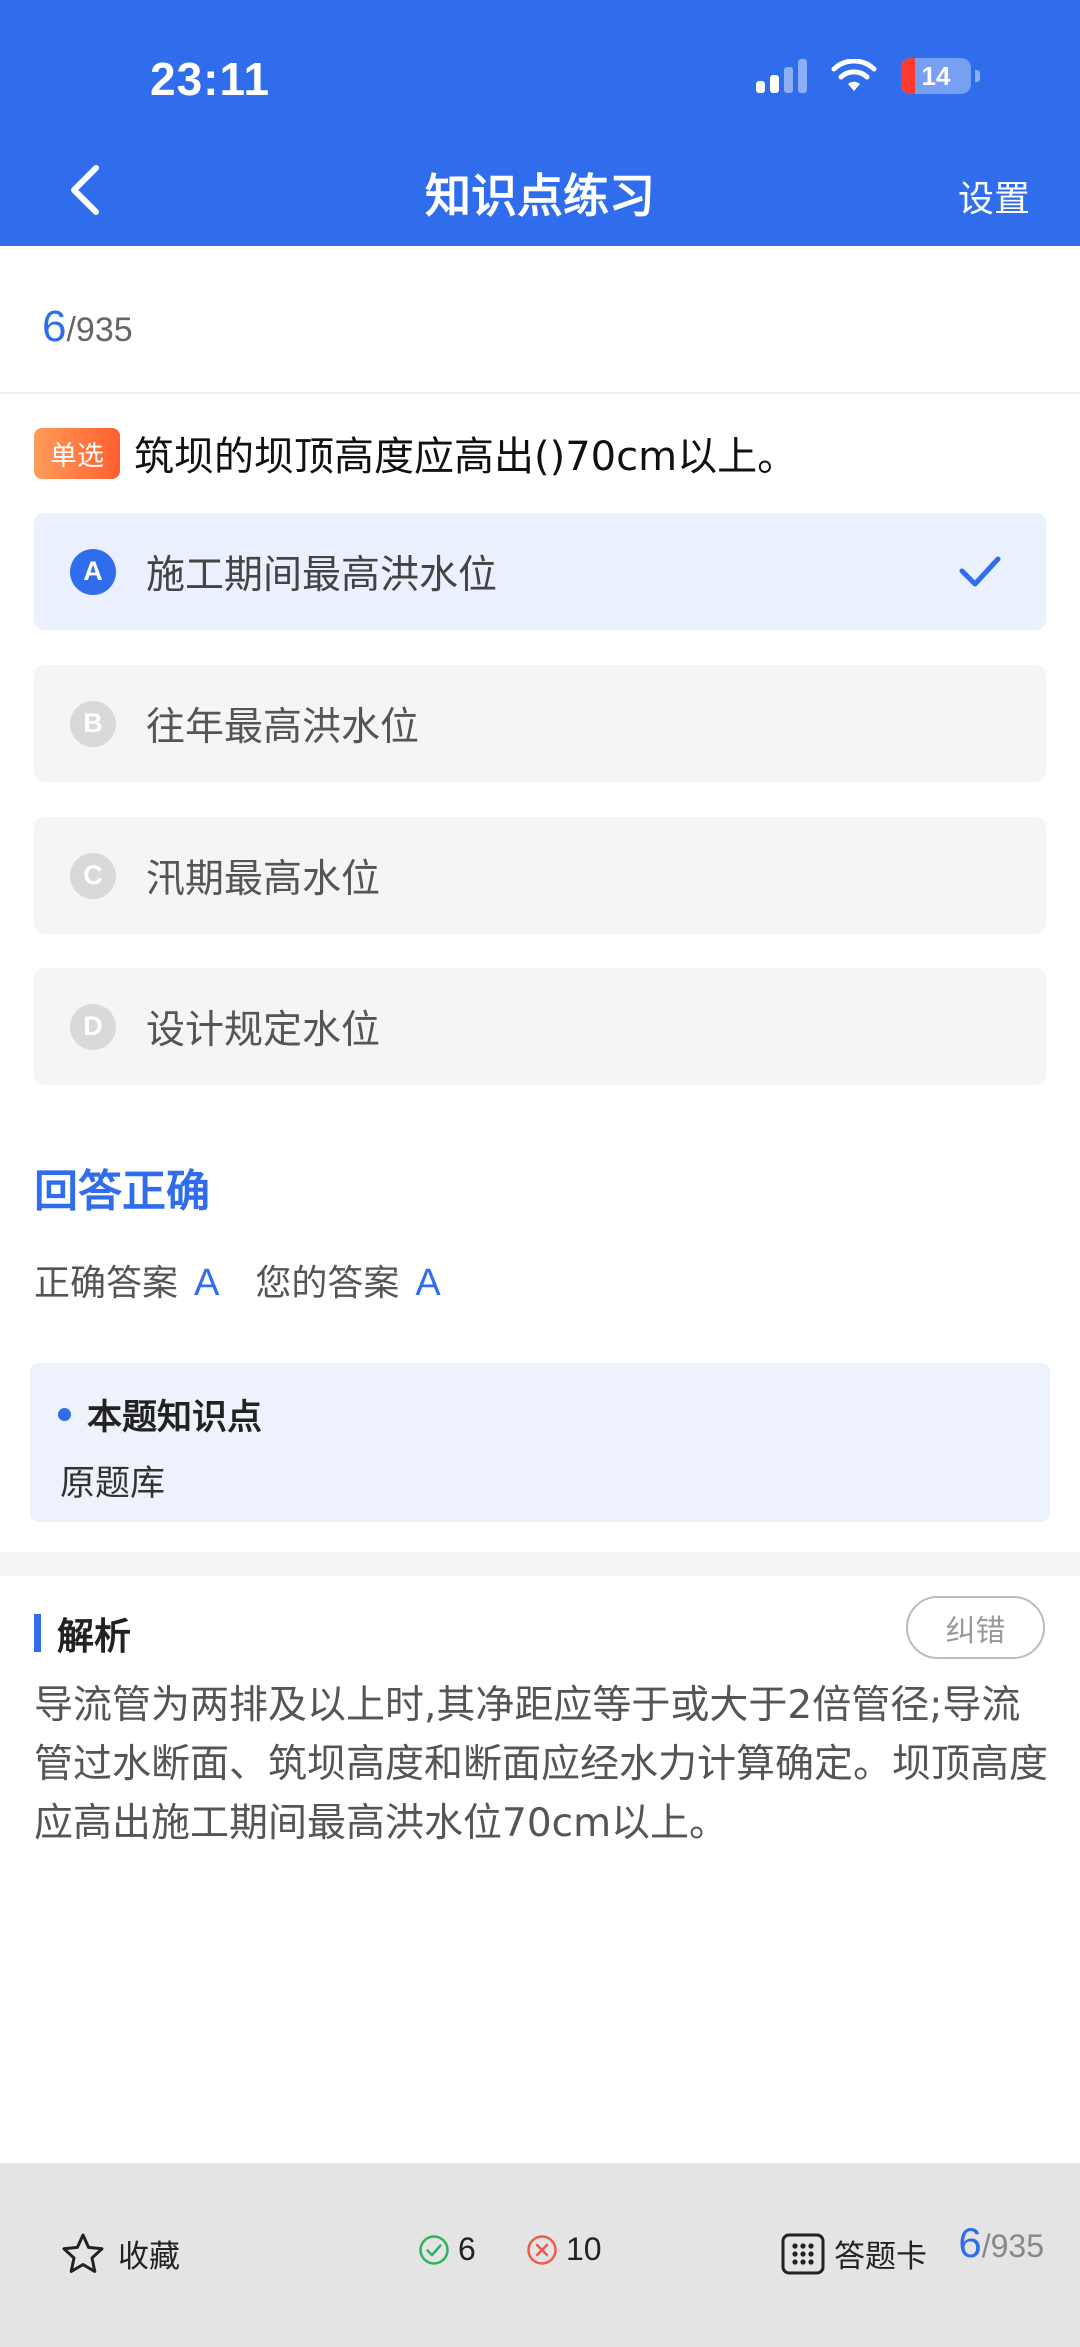  Describe the element at coordinates (975, 1627) in the screenshot. I see `report-error-button: 纠错` at that location.